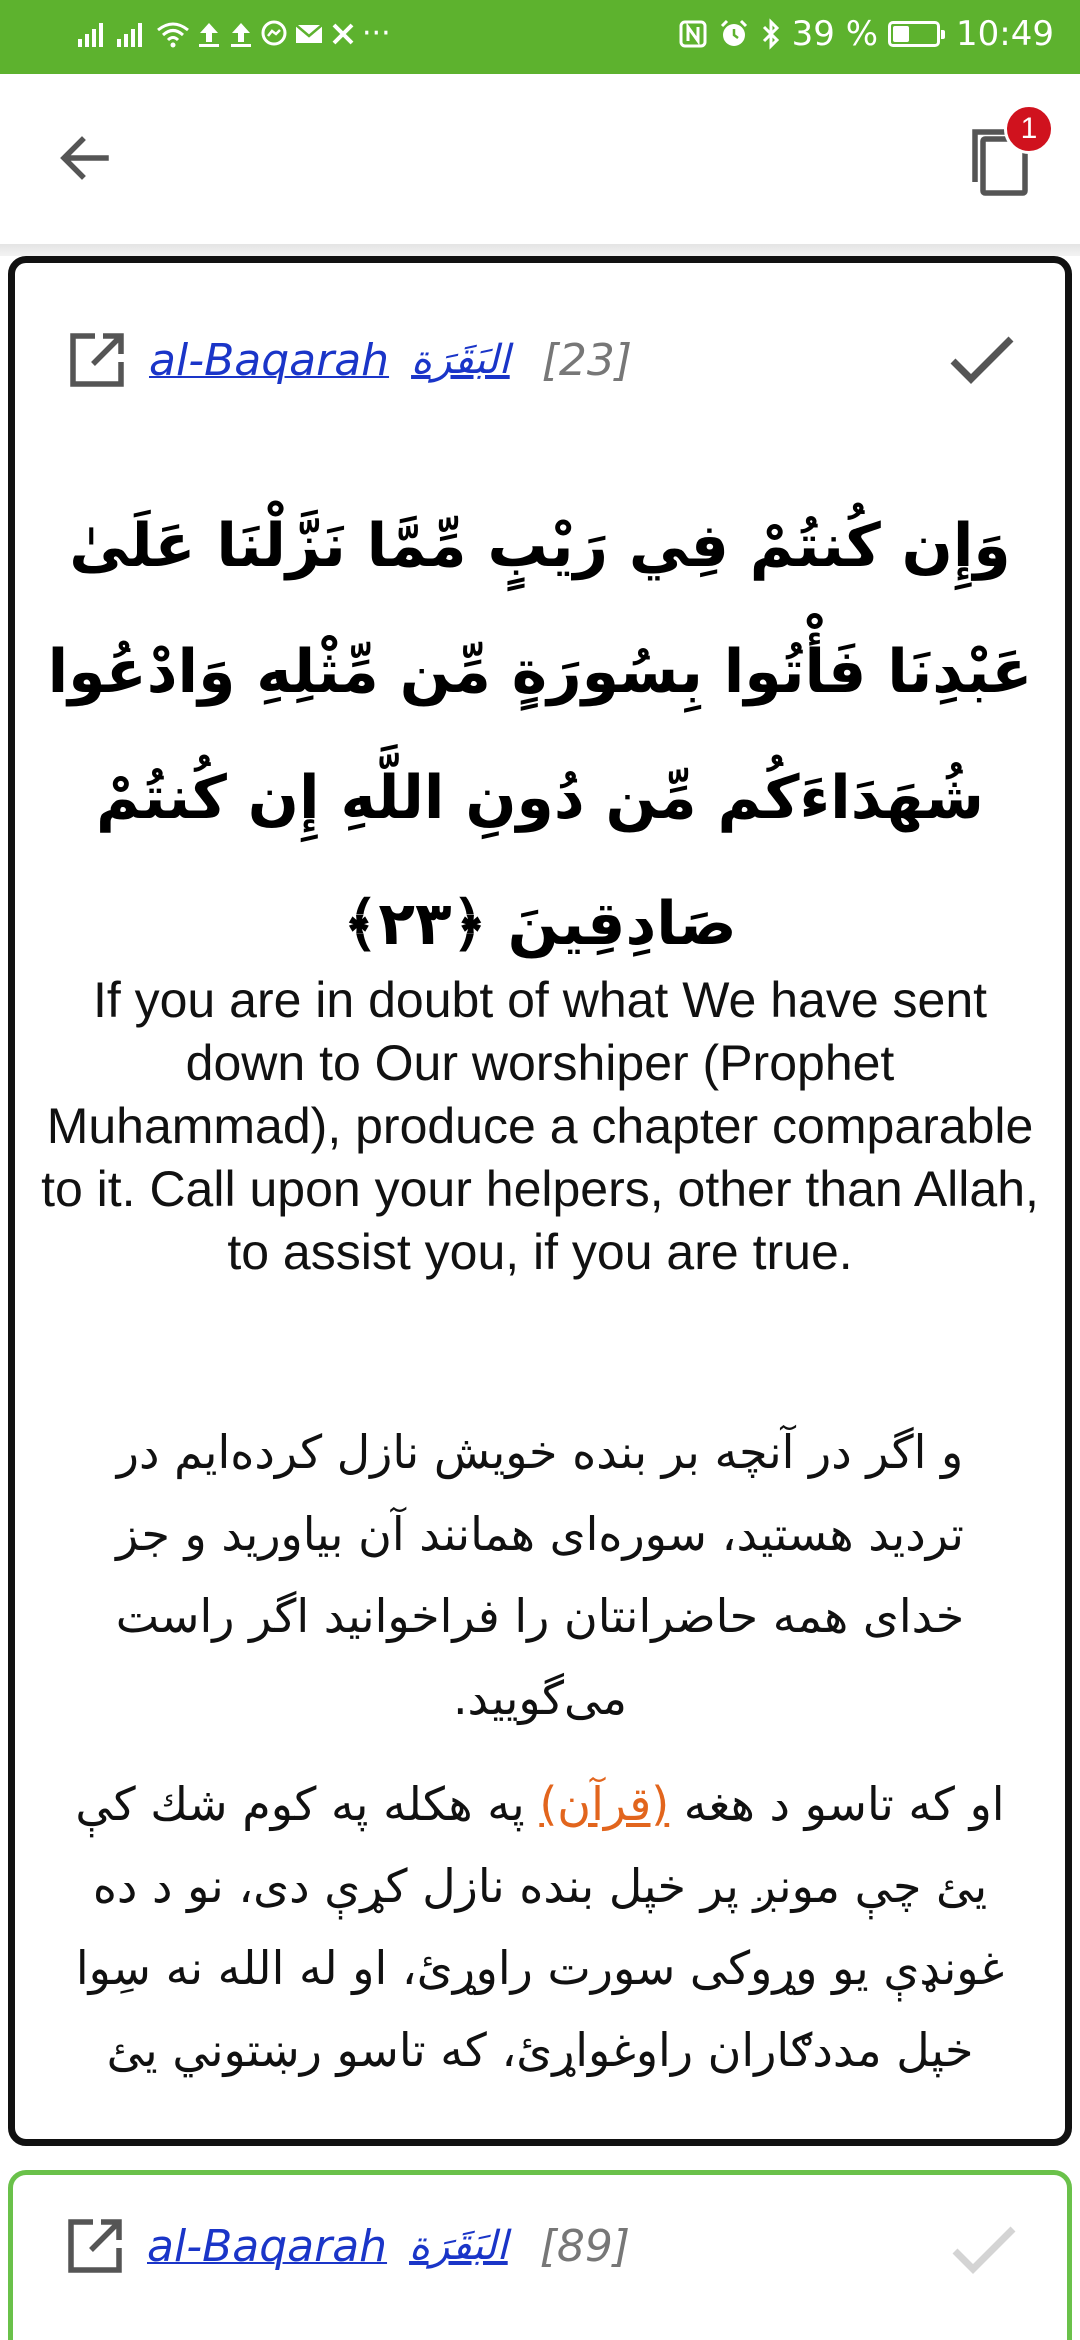 The height and width of the screenshot is (2340, 1080). I want to click on battery-icon, so click(917, 34).